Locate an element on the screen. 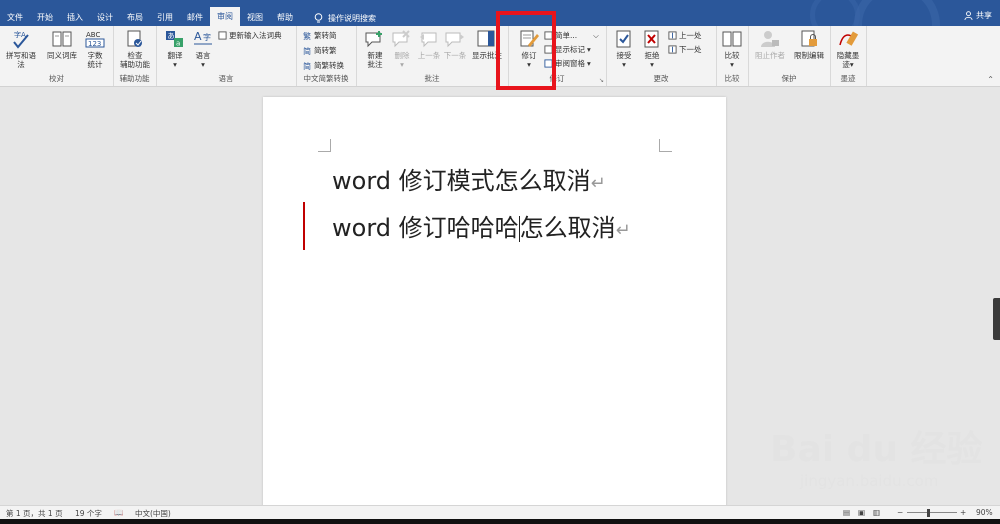  group-changes: 接受 ▾ 拒绝 ▾ 上一处 下一处 更改 is located at coordinates (661, 56).